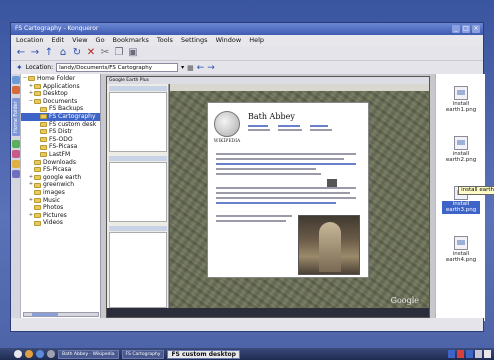 The image size is (494, 360). I want to click on tree-item: FS Cartography, so click(60, 116).